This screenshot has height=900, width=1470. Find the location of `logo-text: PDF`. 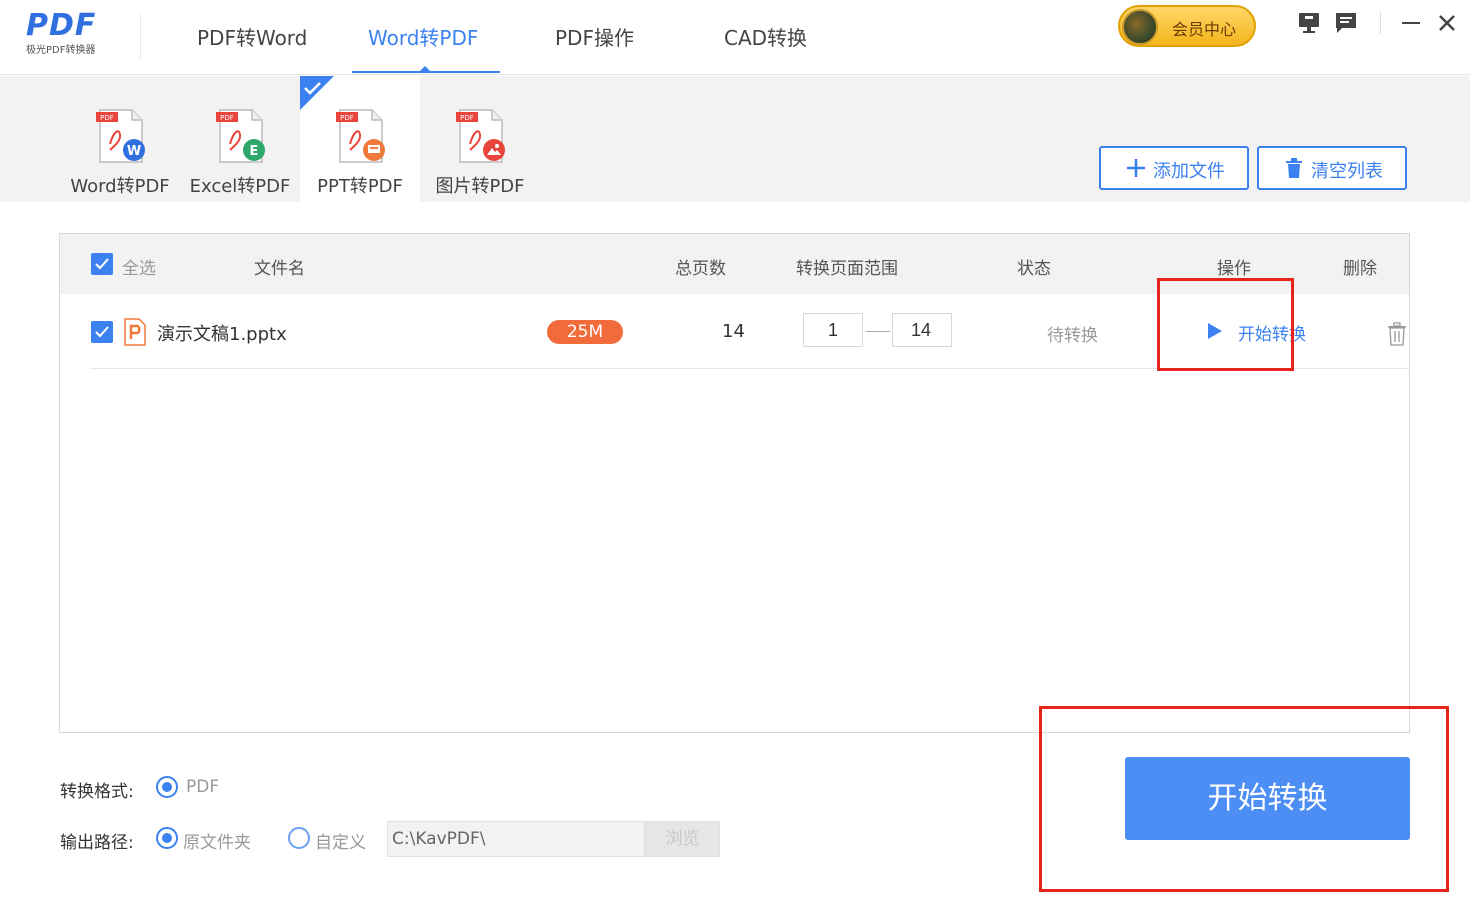

logo-text: PDF is located at coordinates (61, 25).